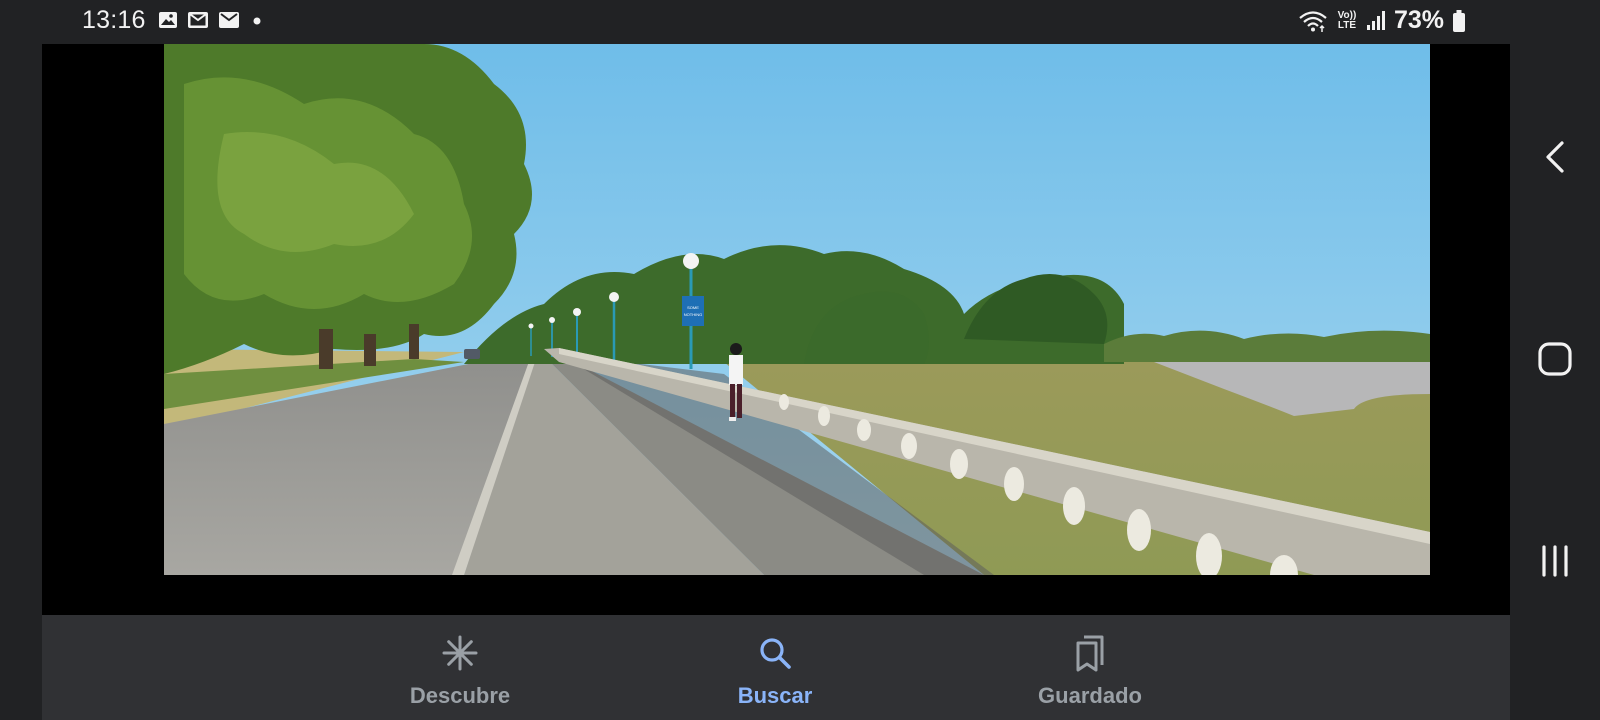  I want to click on nav-descubre-label: Descubre, so click(460, 695).